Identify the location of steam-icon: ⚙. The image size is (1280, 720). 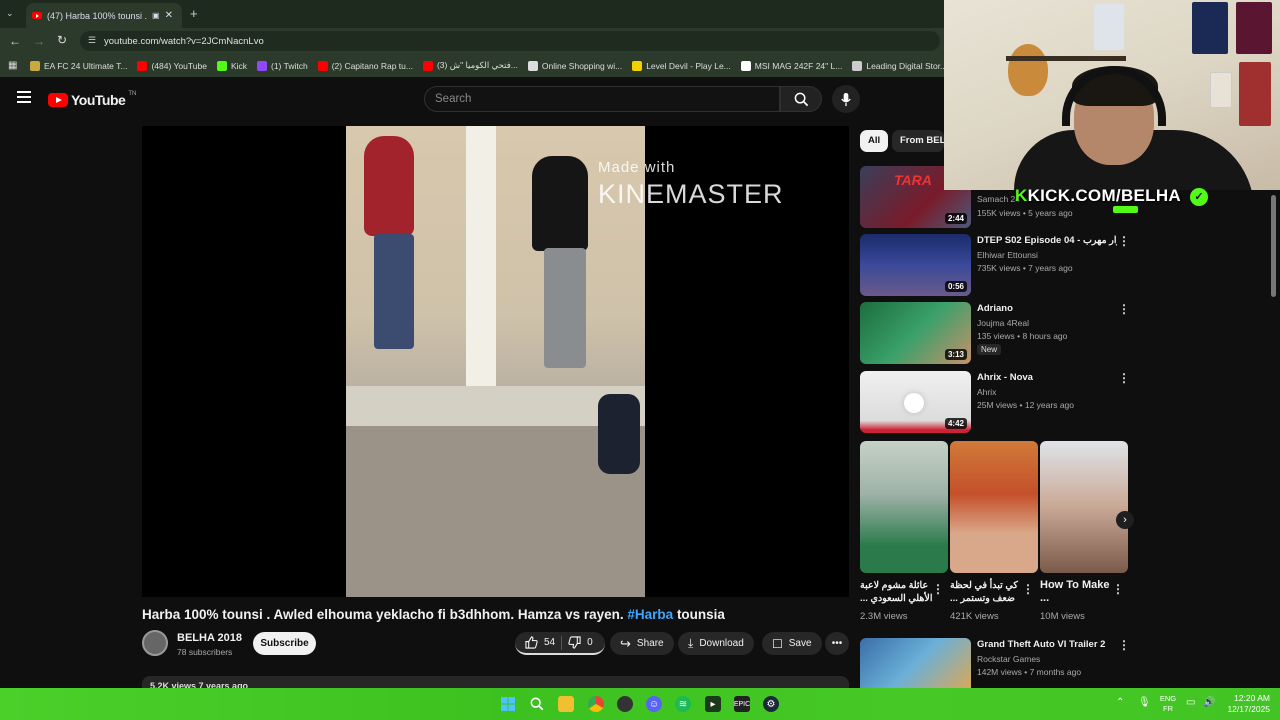
(771, 704).